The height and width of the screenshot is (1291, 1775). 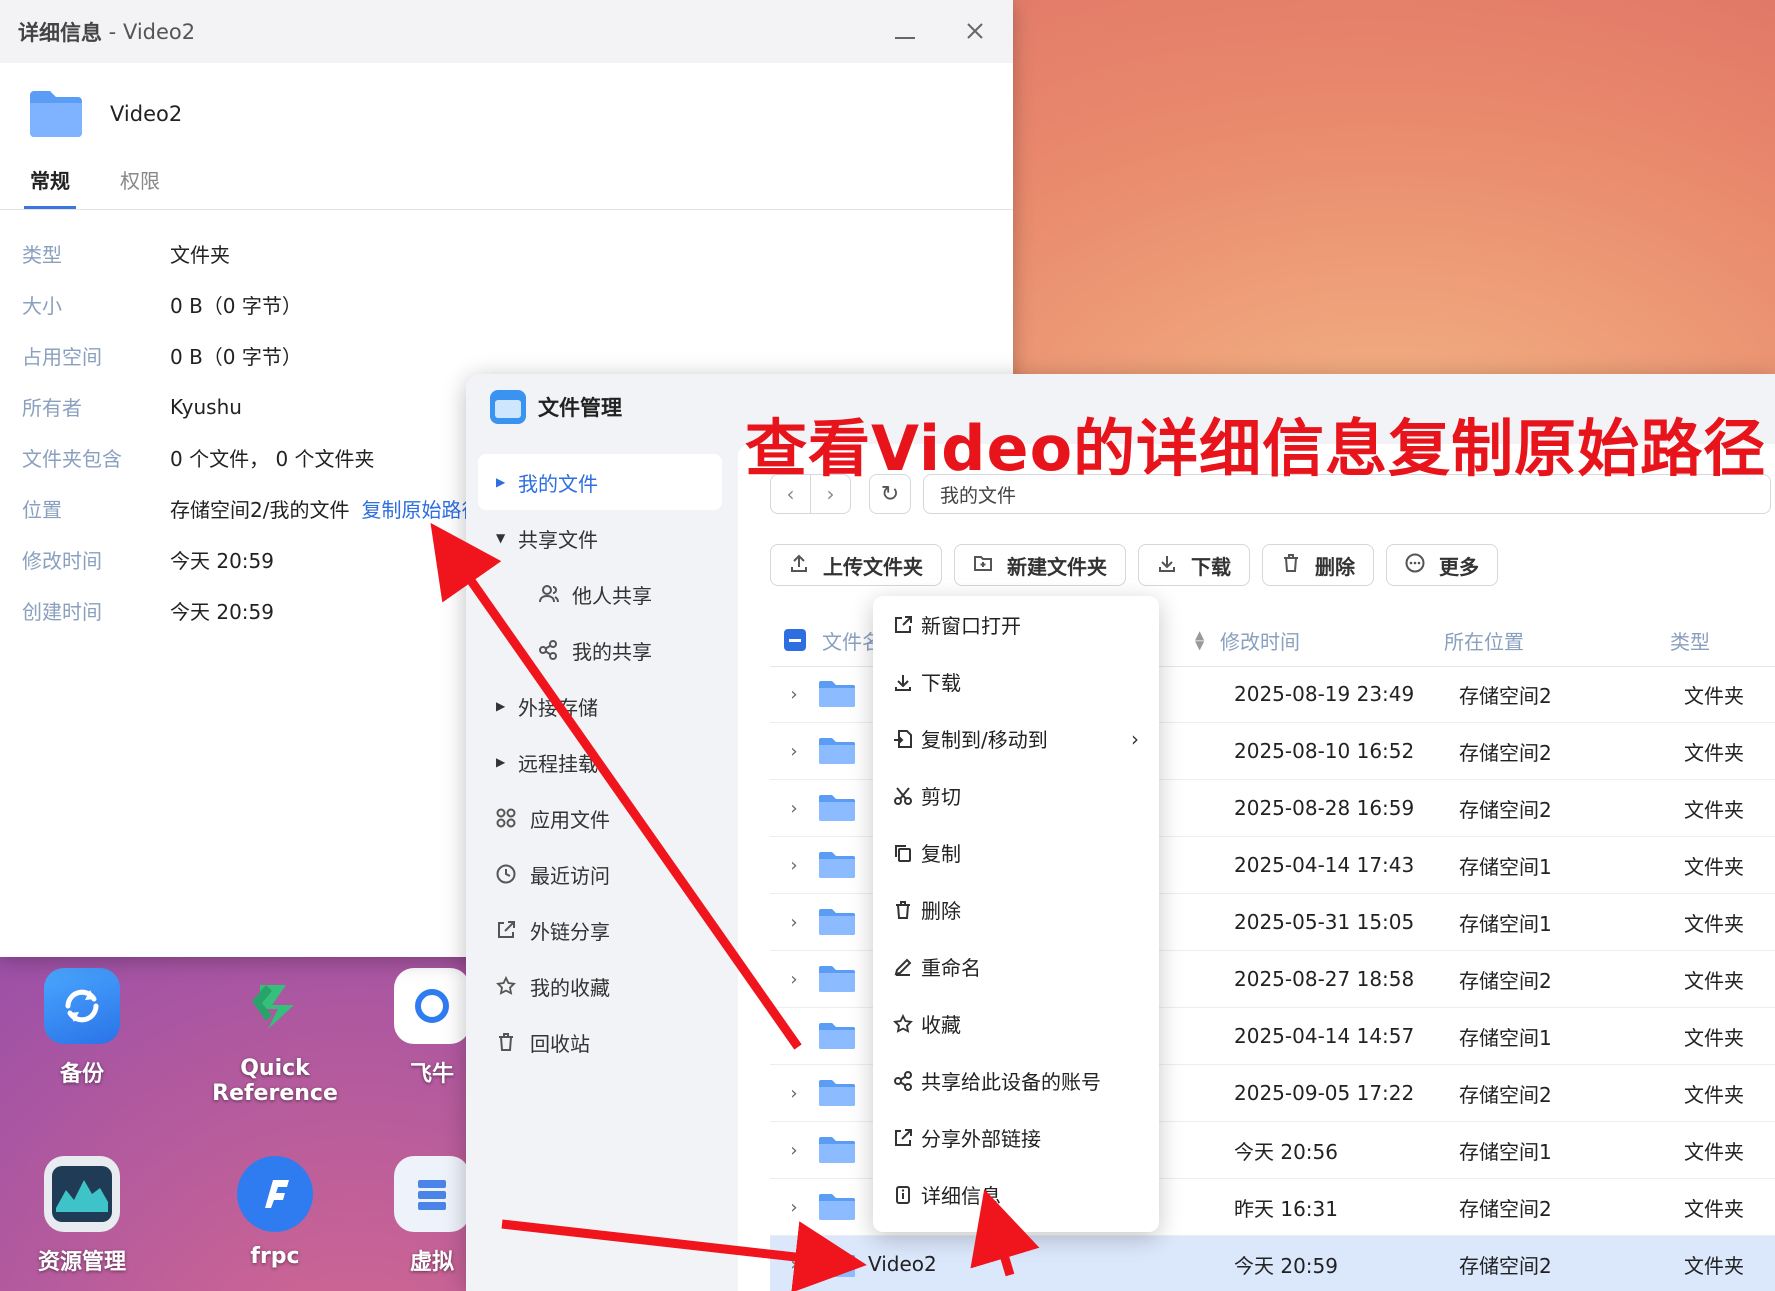 I want to click on column-header-type: 类型, so click(x=1690, y=640).